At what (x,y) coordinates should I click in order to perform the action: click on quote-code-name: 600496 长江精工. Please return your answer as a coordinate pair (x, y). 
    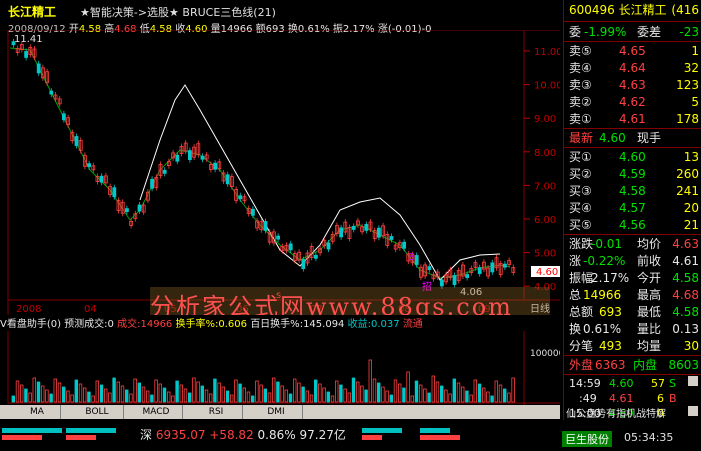
    Looking at the image, I should click on (618, 10).